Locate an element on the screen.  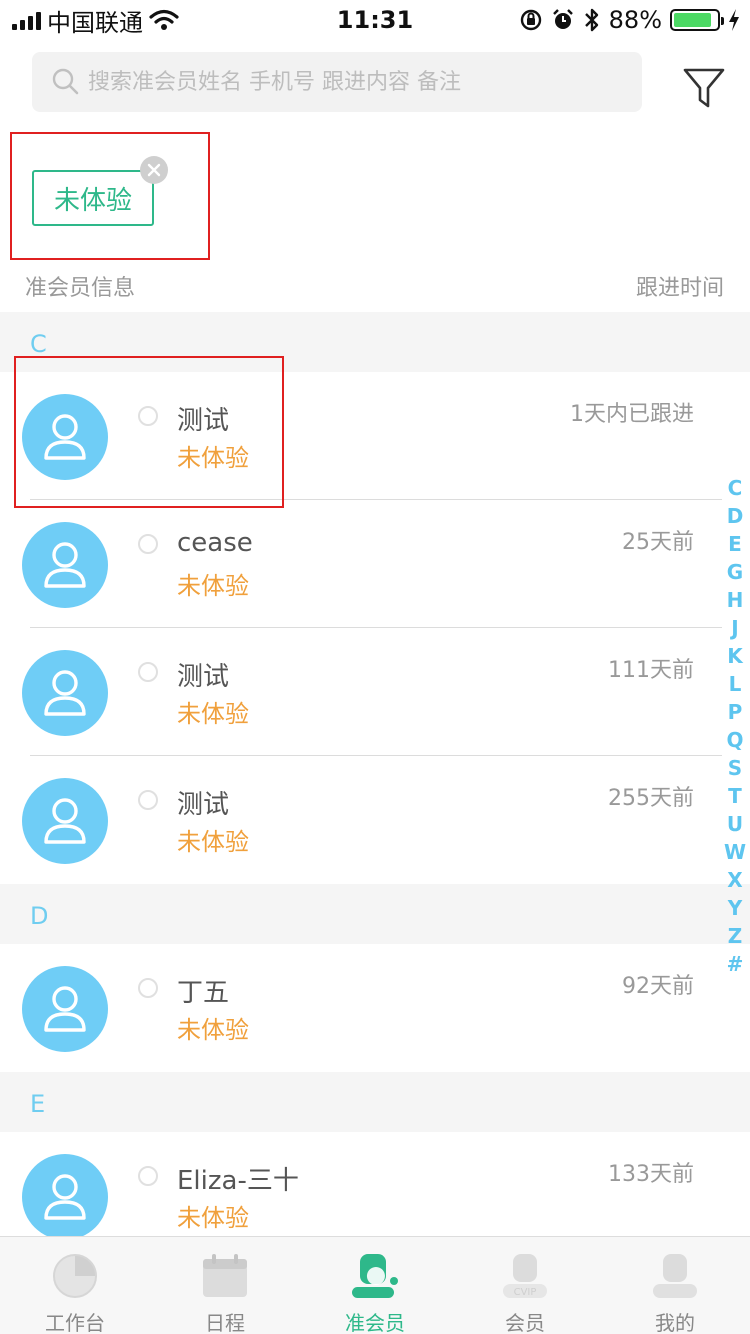
orientation-lock-icon is located at coordinates (530, 20).